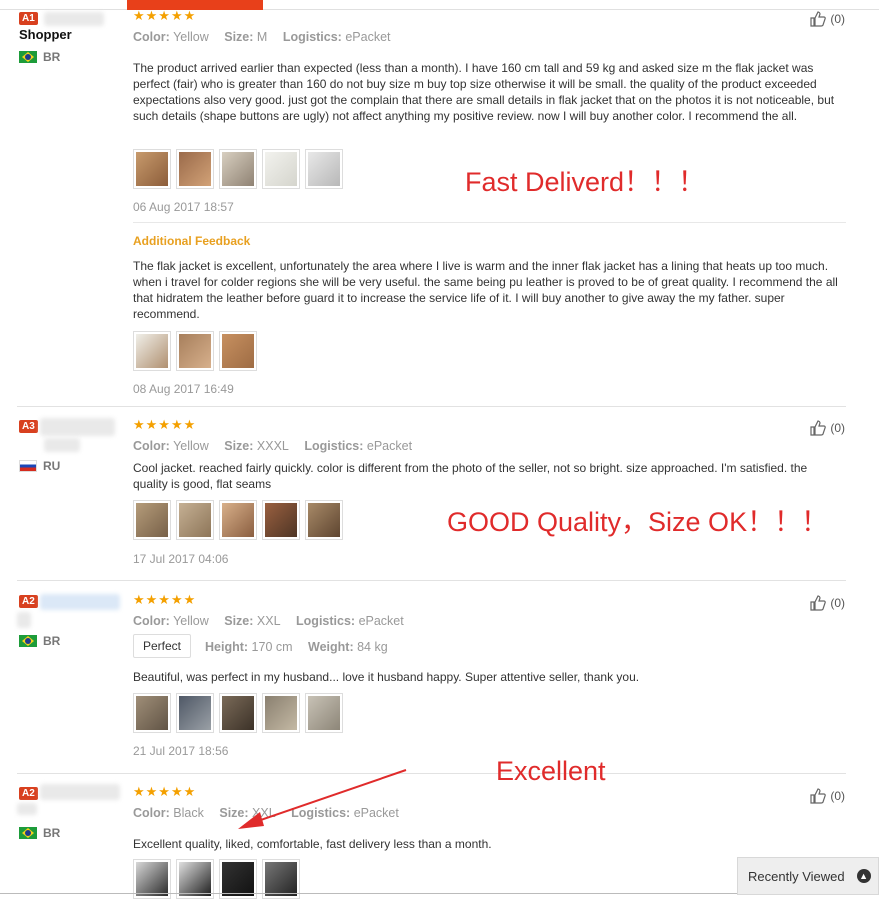 This screenshot has height=903, width=879. I want to click on recently-viewed-button: Recently Viewed ▲, so click(808, 876).